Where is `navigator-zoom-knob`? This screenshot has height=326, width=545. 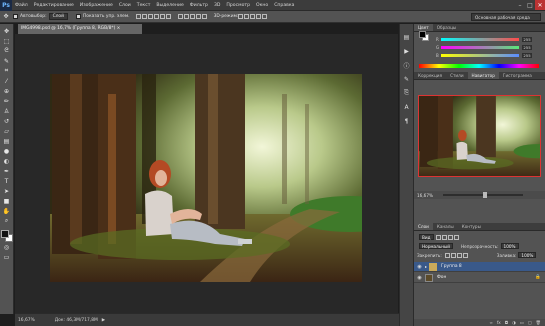
navigator-zoom-knob is located at coordinates (484, 195).